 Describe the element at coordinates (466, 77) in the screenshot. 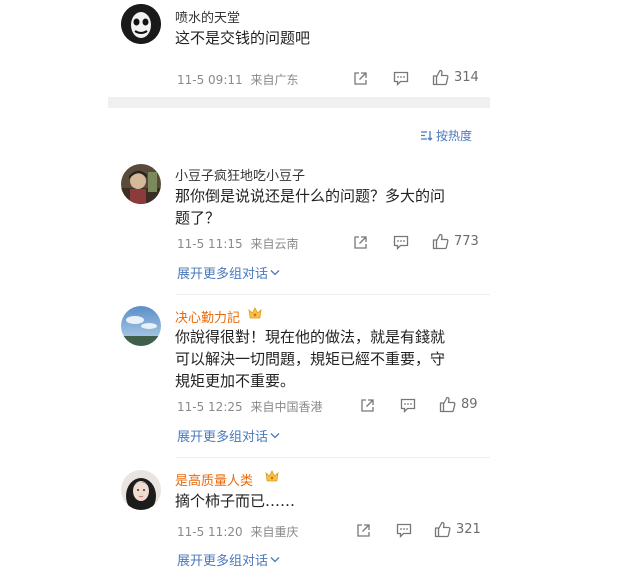

I see `like-count: 314` at that location.